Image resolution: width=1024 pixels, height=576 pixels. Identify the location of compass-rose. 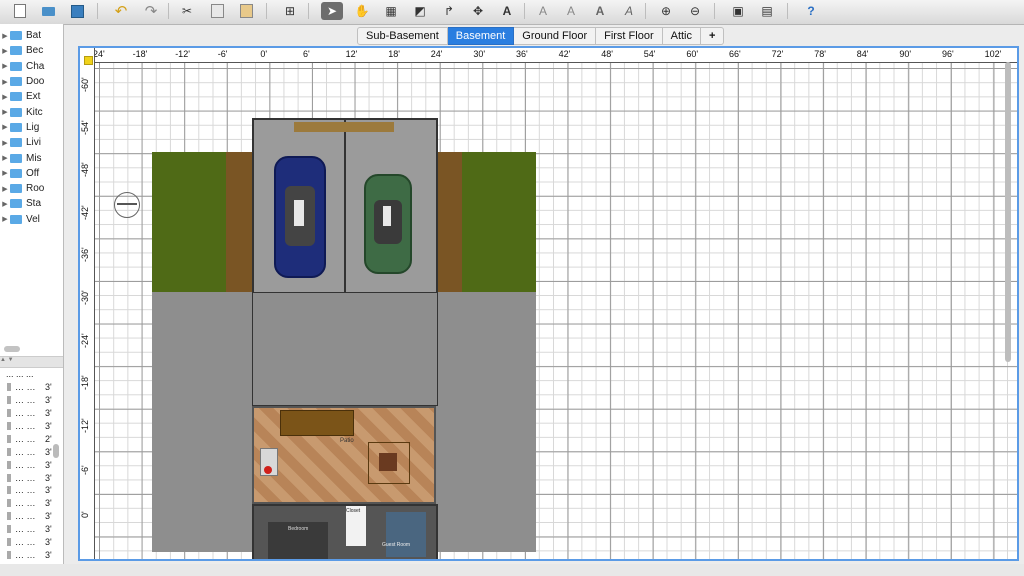
(127, 205).